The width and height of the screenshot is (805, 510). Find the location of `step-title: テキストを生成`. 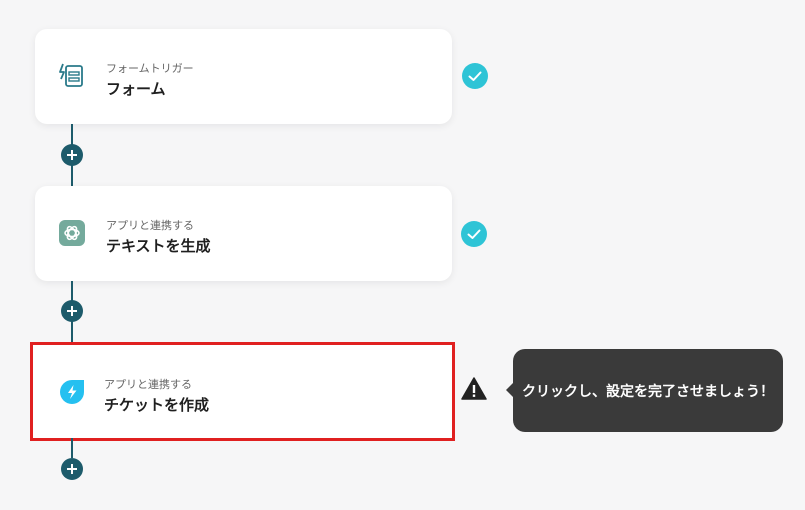

step-title: テキストを生成 is located at coordinates (158, 246).